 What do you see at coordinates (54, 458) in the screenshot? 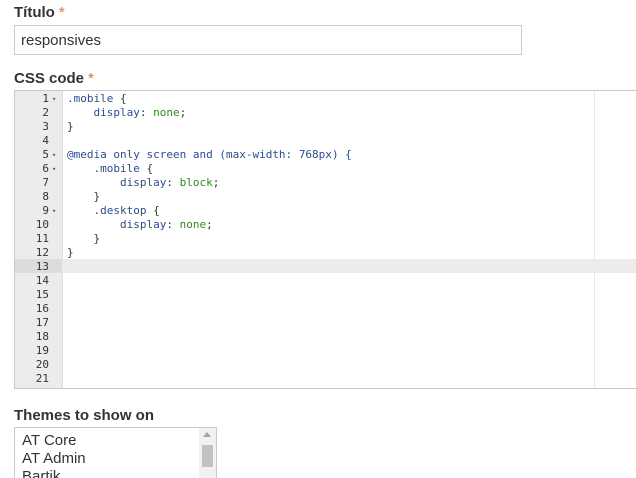
I see `theme-option-at-admin: AT Admin` at bounding box center [54, 458].